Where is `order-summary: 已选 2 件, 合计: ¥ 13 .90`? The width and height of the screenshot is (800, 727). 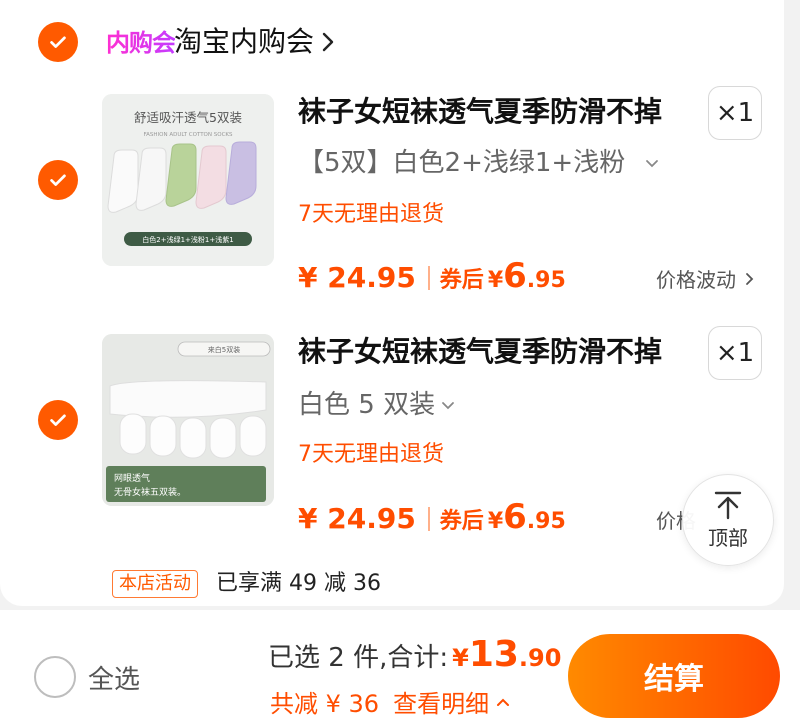 order-summary: 已选 2 件, 合计: ¥ 13 .90 is located at coordinates (414, 654).